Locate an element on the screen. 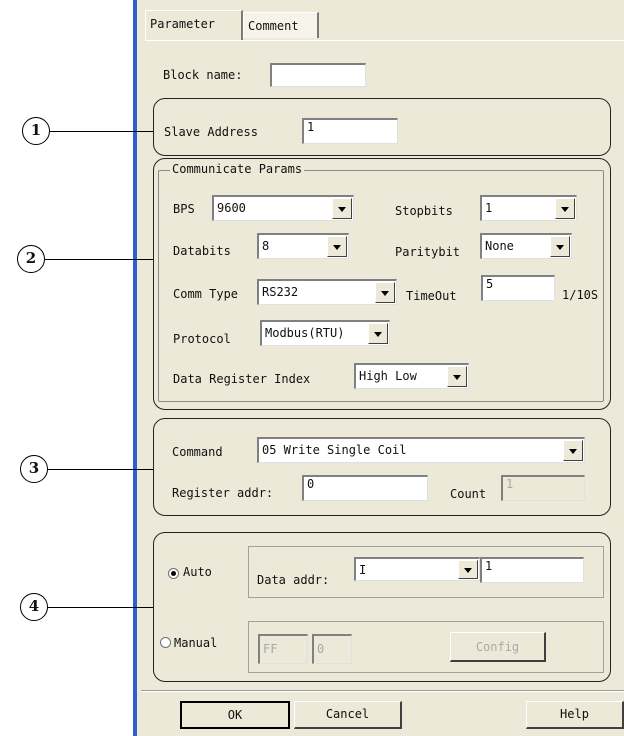  command-select: 05 Write Single Coil is located at coordinates (421, 450).